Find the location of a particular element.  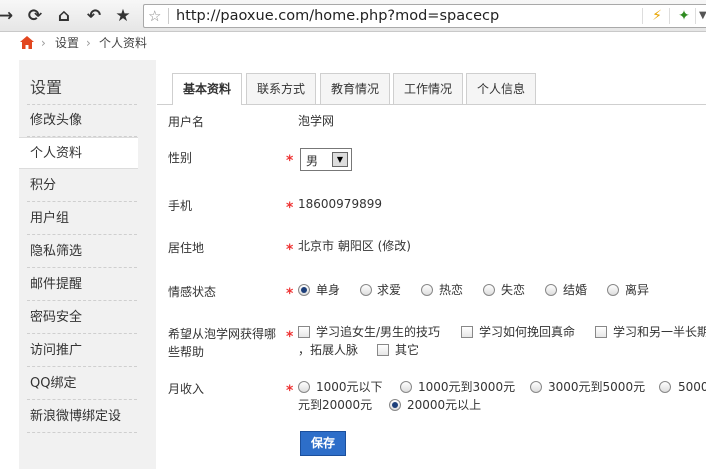

sidebar-item-privacy: 隐私筛选 is located at coordinates (78, 252).